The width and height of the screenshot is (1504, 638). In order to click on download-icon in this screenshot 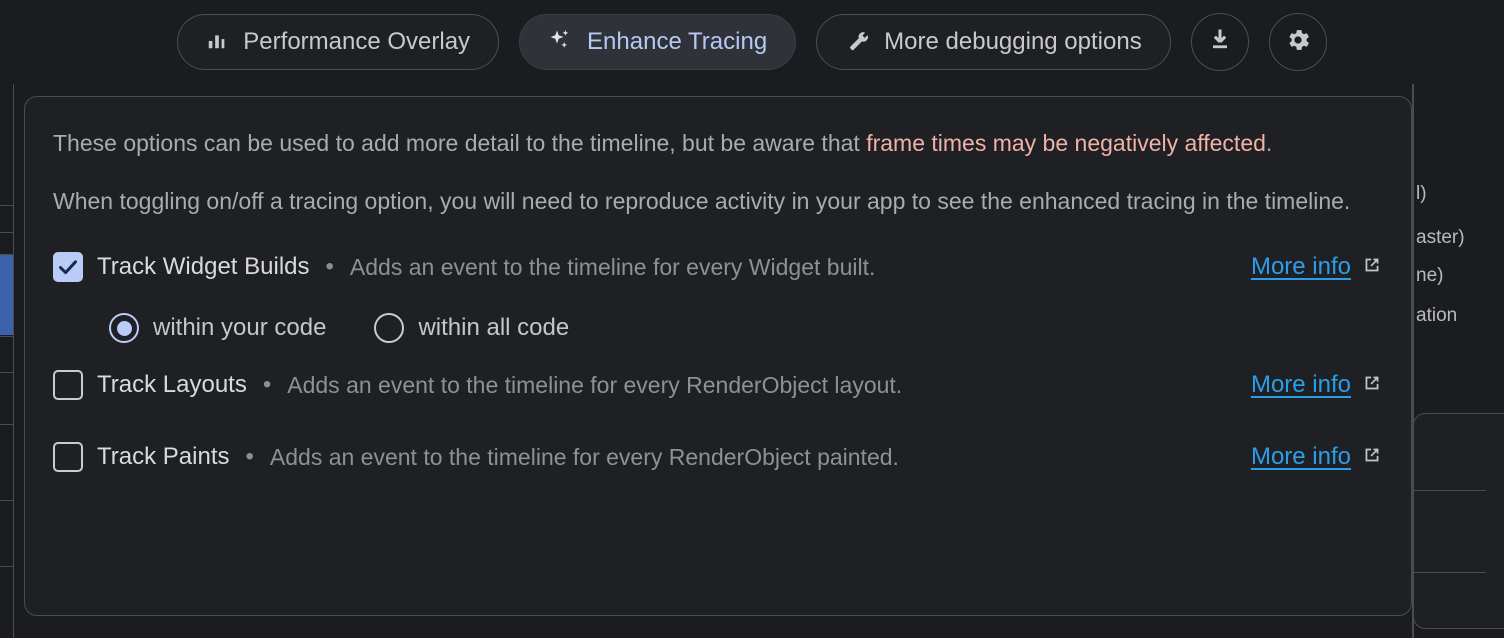, I will do `click(1220, 42)`.